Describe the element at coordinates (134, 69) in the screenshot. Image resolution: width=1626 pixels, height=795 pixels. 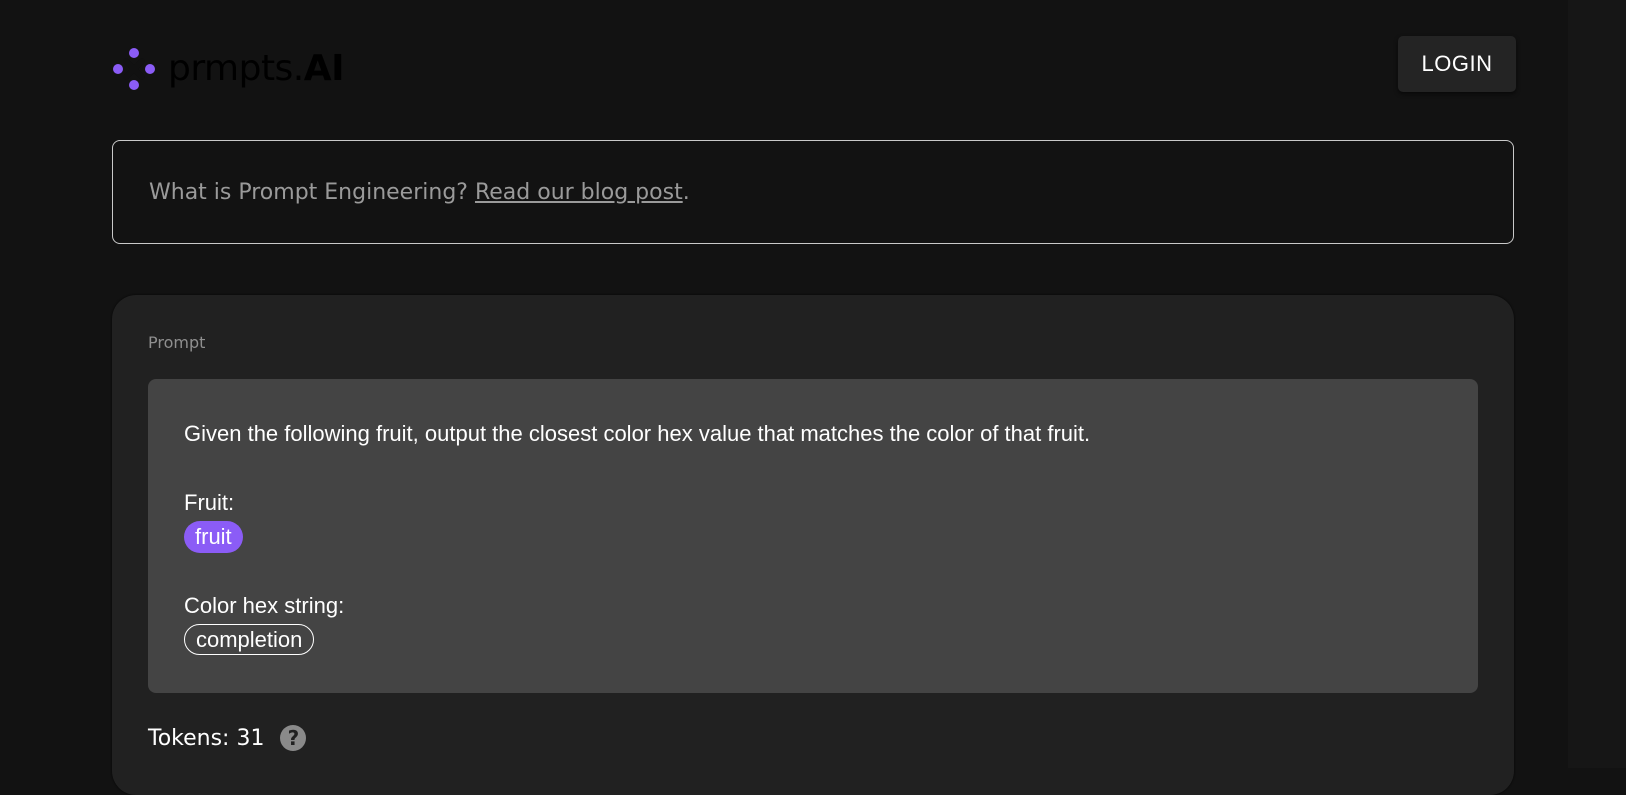
I see `logo-mark-icon` at that location.